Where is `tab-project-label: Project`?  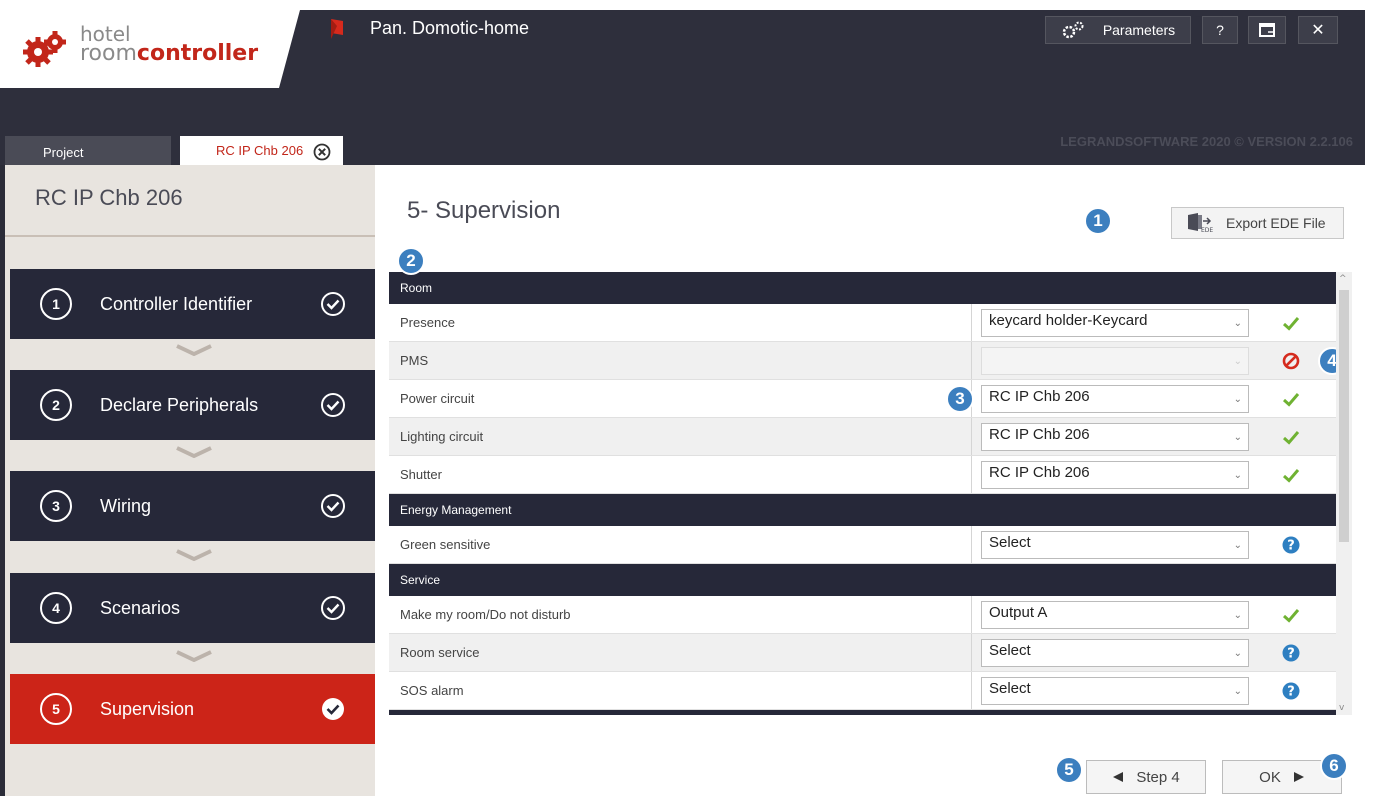
tab-project-label: Project is located at coordinates (63, 152).